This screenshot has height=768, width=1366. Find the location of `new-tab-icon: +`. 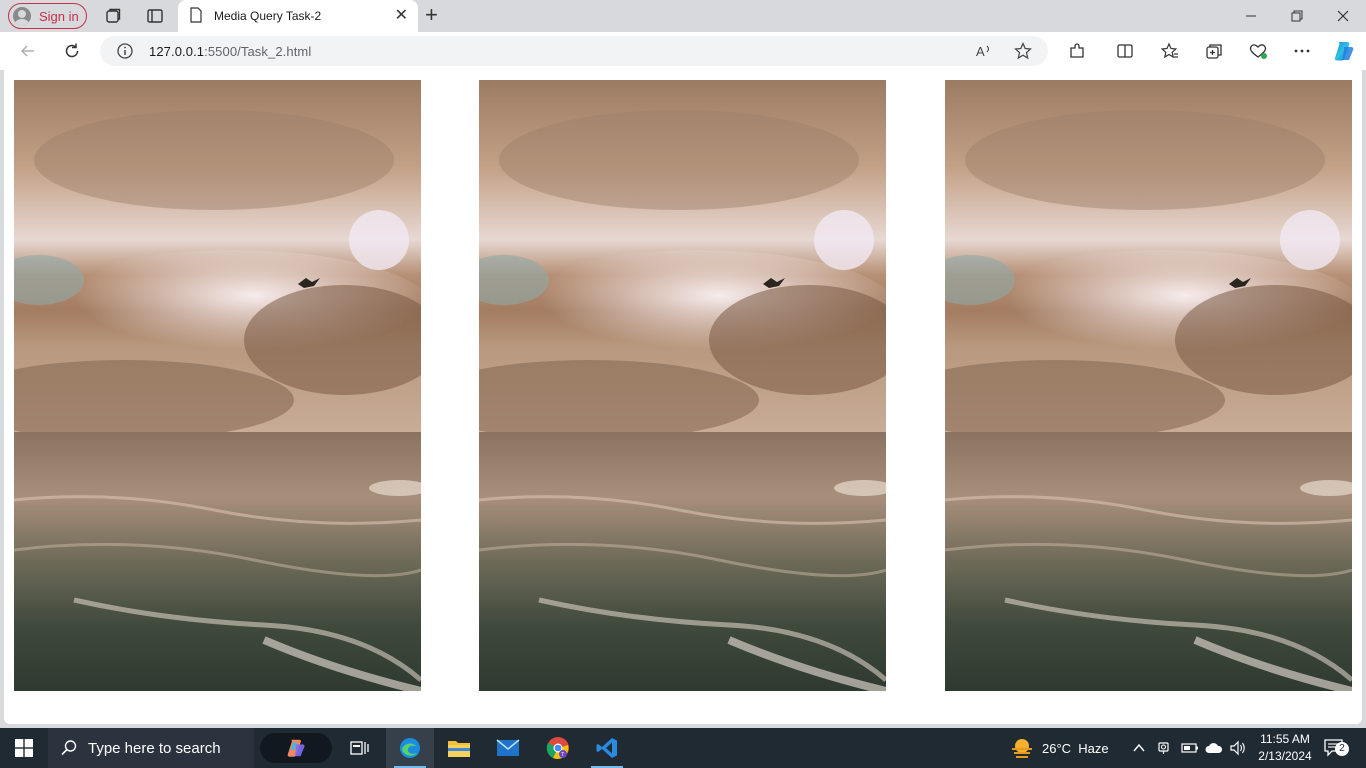

new-tab-icon: + is located at coordinates (431, 15).